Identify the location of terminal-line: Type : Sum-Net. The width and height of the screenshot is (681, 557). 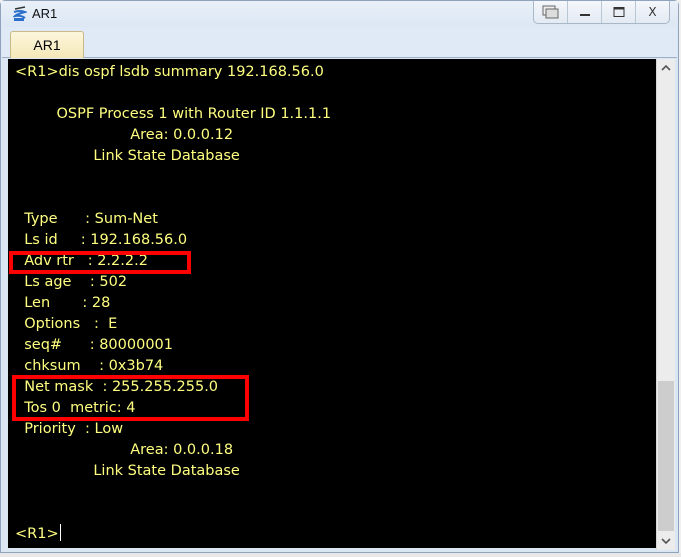
(86, 219).